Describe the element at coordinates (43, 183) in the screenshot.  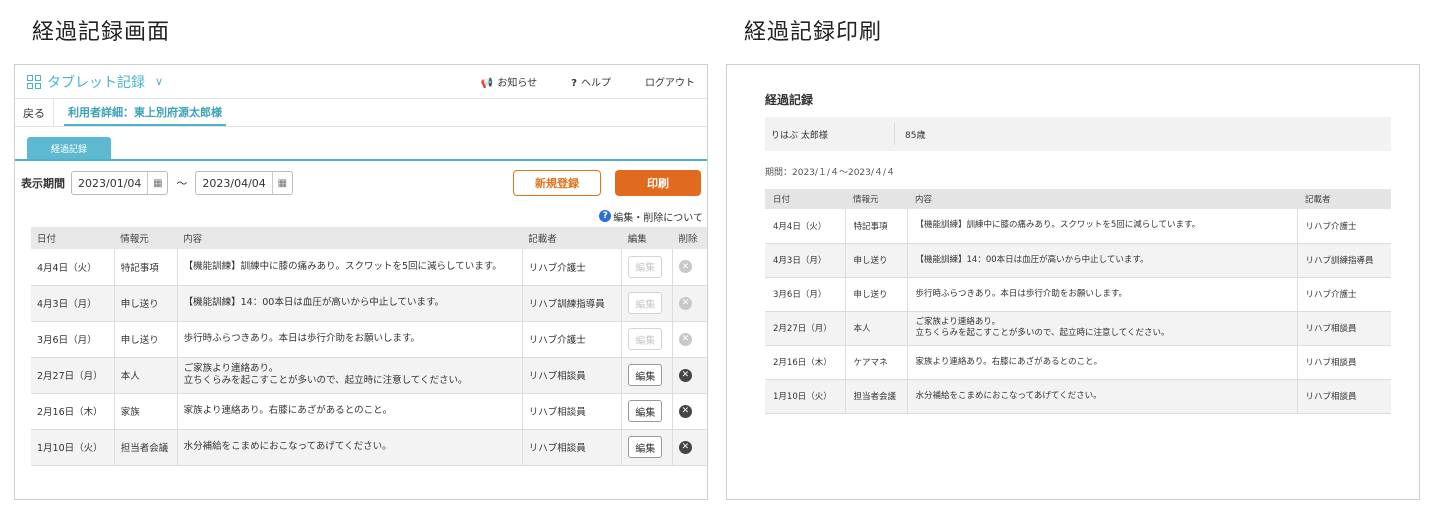
I see `period-label: 表示期間` at that location.